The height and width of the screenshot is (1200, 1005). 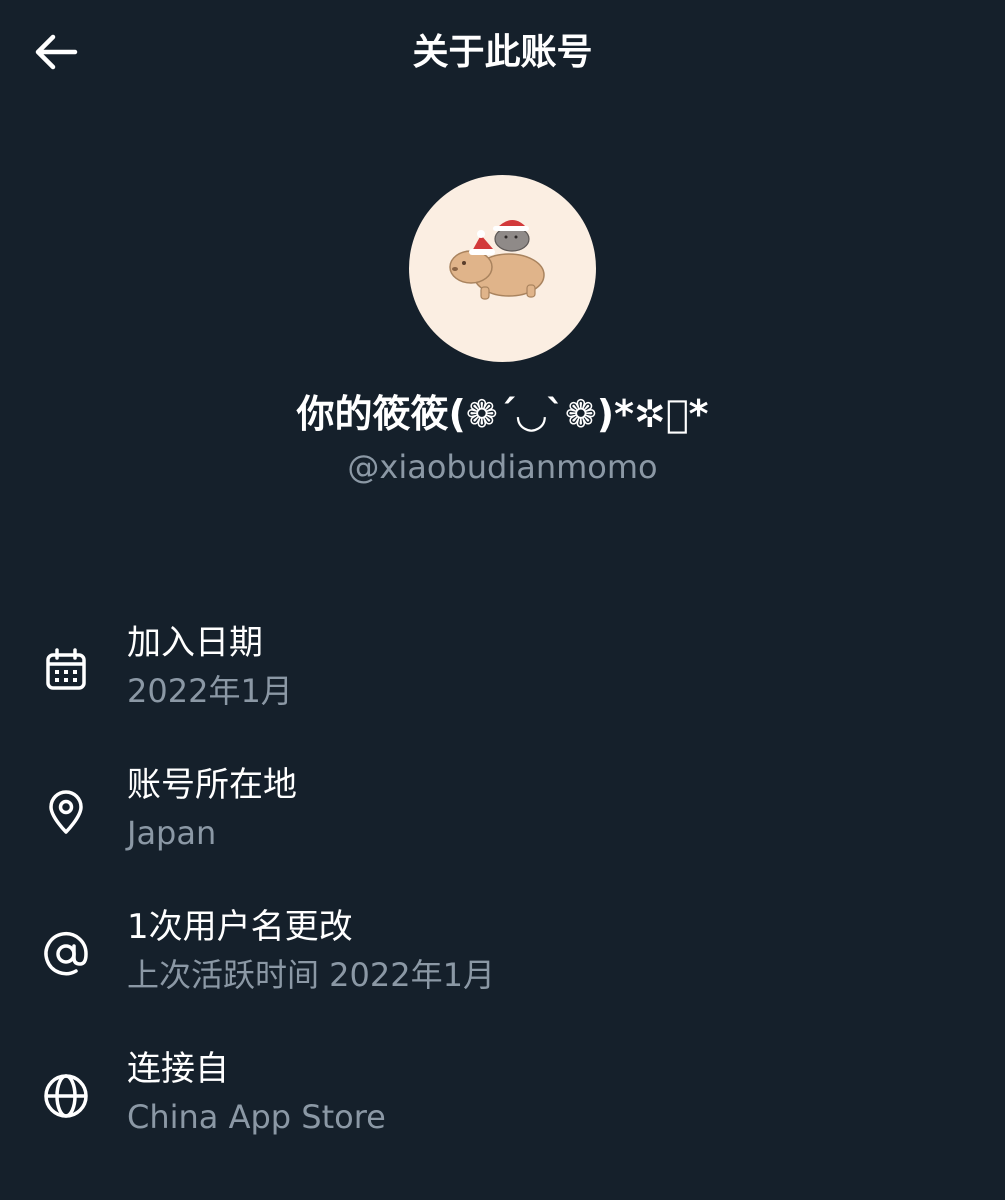 I want to click on info-title-username-changes: 1次用户名更改, so click(x=240, y=927).